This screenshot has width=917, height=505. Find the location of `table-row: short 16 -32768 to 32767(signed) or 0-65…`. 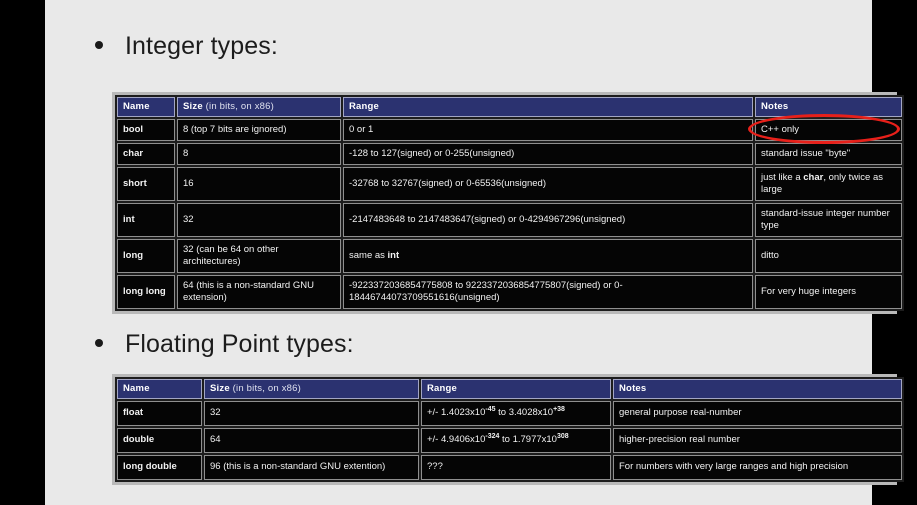

table-row: short 16 -32768 to 32767(signed) or 0-65… is located at coordinates (509, 183).